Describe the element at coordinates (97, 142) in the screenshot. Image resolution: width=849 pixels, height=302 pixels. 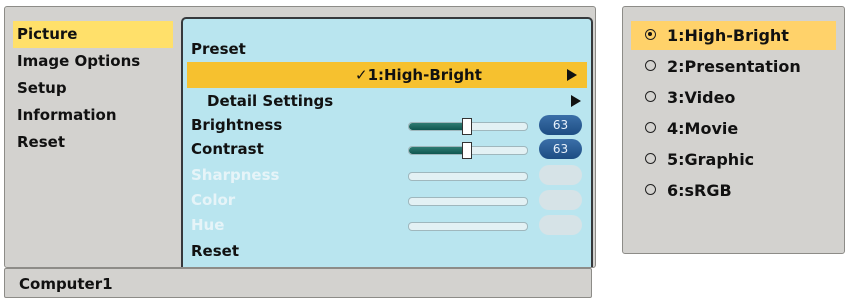
I see `menu-item-reset: Reset` at that location.